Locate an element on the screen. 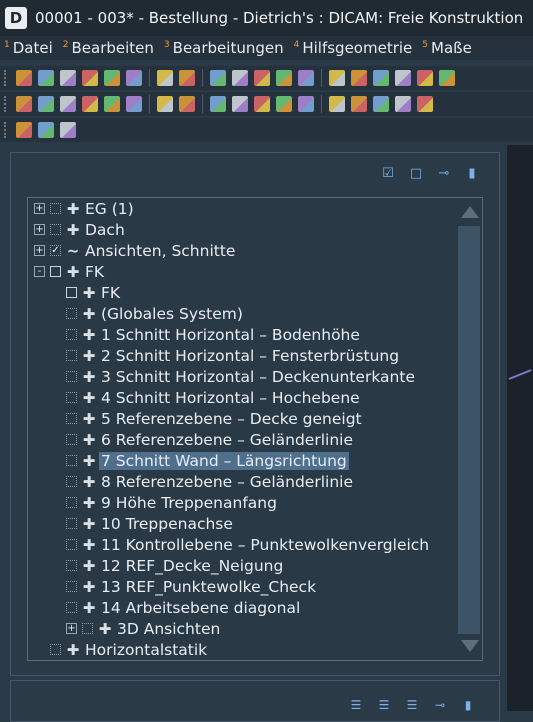 This screenshot has width=533, height=722. toolbar-grip is located at coordinates (6, 130).